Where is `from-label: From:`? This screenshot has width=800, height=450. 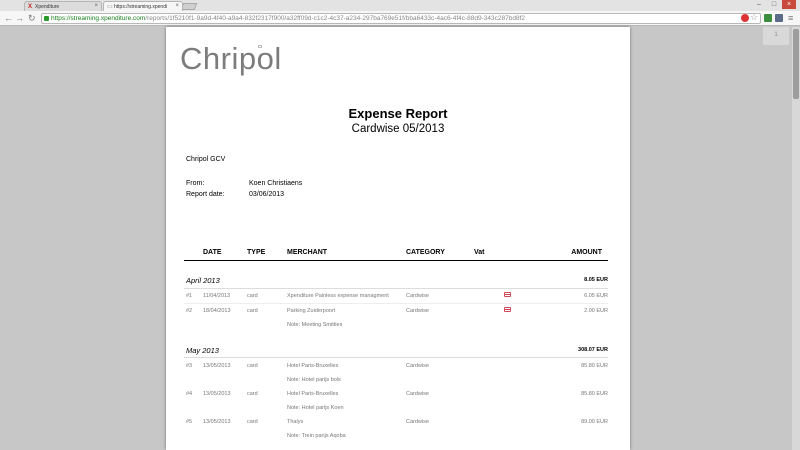
from-label: From: is located at coordinates (195, 183).